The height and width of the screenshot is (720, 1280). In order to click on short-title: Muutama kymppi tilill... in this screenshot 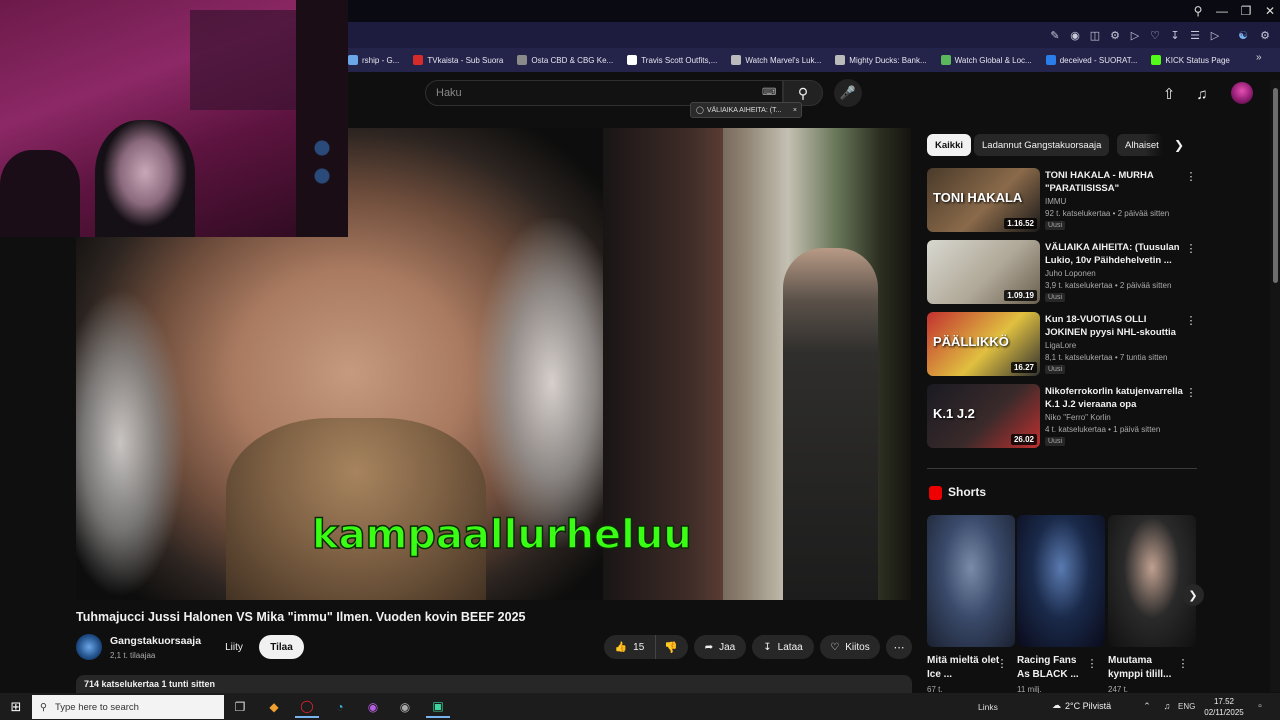, I will do `click(1145, 668)`.